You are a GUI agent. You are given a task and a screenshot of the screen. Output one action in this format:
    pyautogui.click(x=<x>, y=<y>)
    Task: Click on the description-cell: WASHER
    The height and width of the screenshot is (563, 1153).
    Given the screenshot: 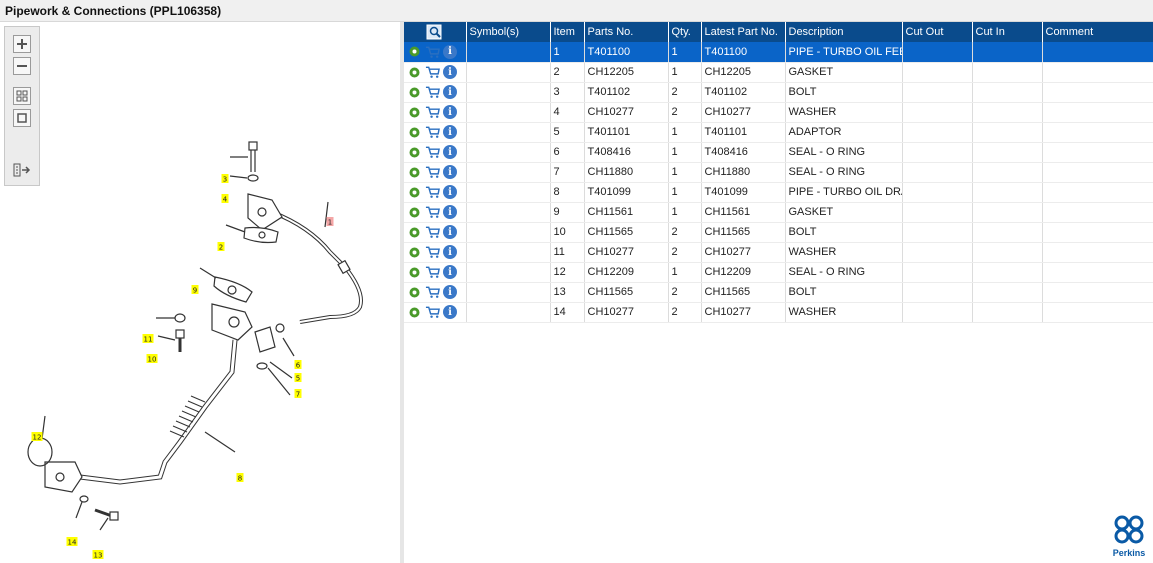 What is the action you would take?
    pyautogui.click(x=844, y=252)
    